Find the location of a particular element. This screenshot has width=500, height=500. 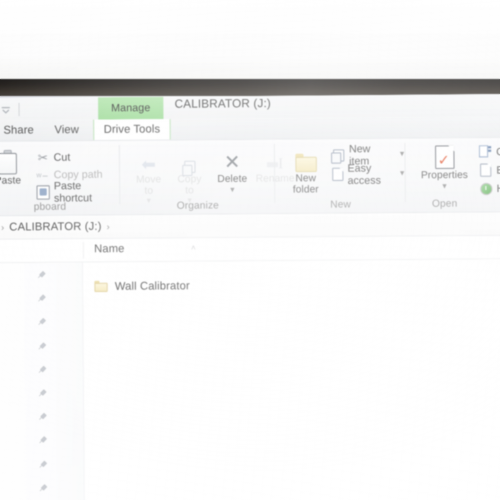

delete-label: Delete is located at coordinates (232, 179).